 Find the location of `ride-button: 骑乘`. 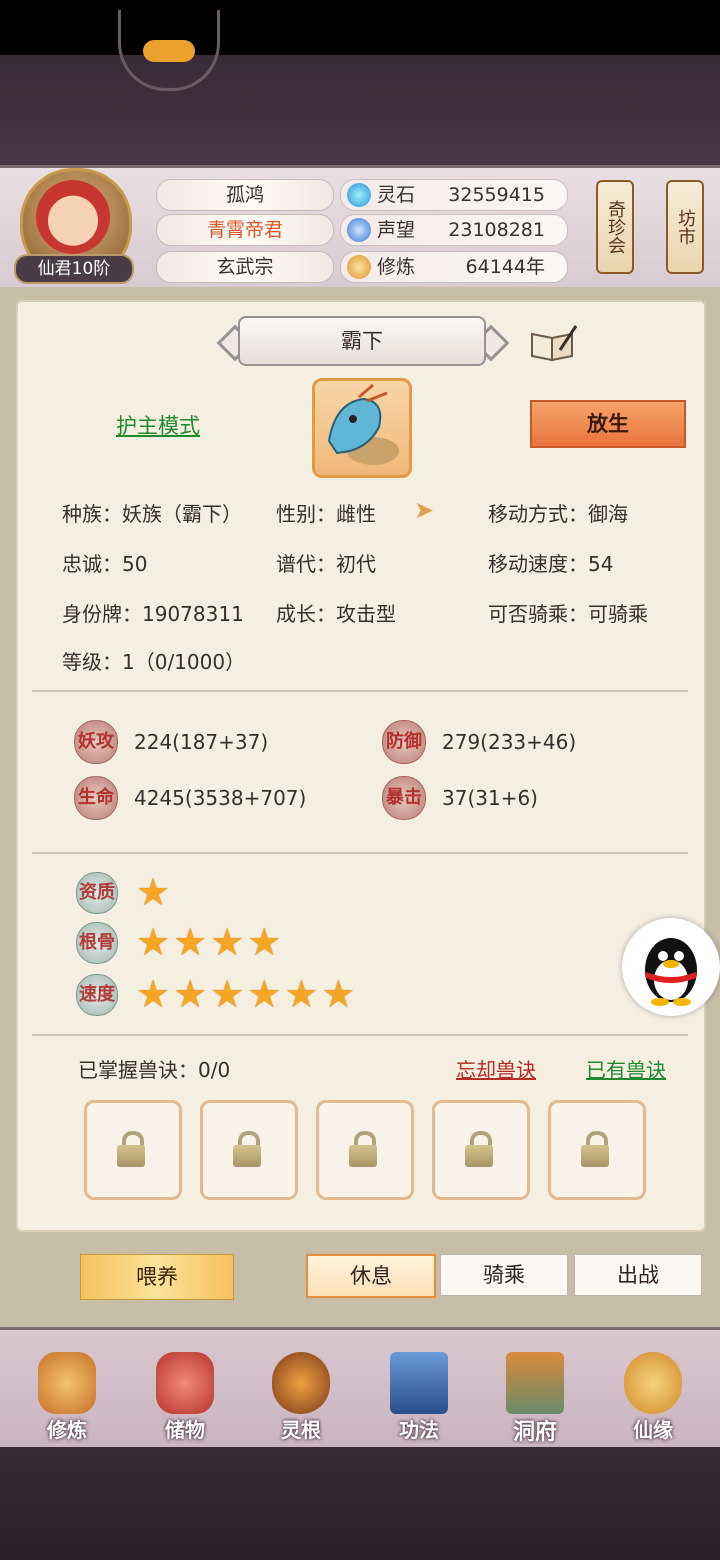

ride-button: 骑乘 is located at coordinates (504, 1275).